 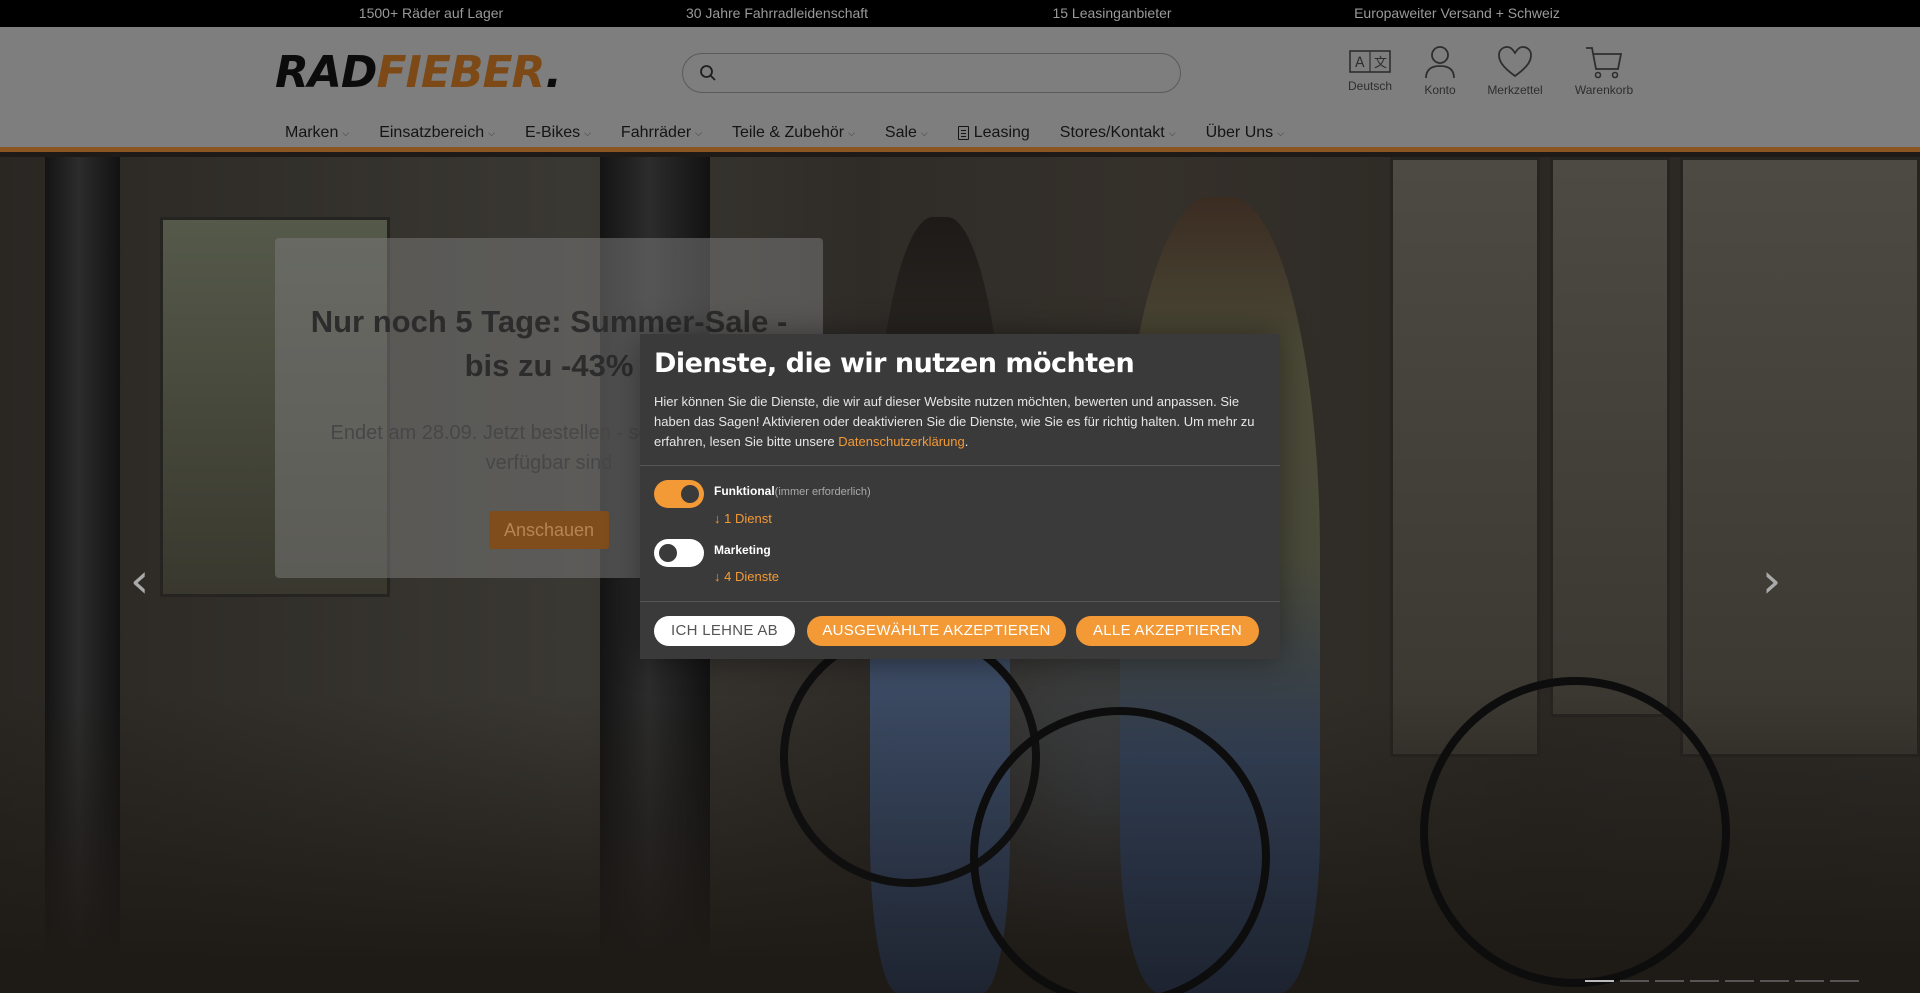 What do you see at coordinates (1118, 133) in the screenshot?
I see `nav-item-stores-kontakt: Stores/Kontakt ⌵` at bounding box center [1118, 133].